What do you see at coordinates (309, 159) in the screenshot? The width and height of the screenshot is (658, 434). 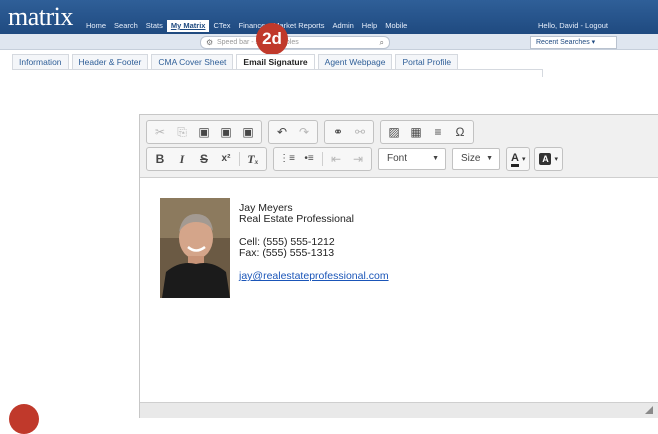 I see `bulleted-list-icon: •≡` at bounding box center [309, 159].